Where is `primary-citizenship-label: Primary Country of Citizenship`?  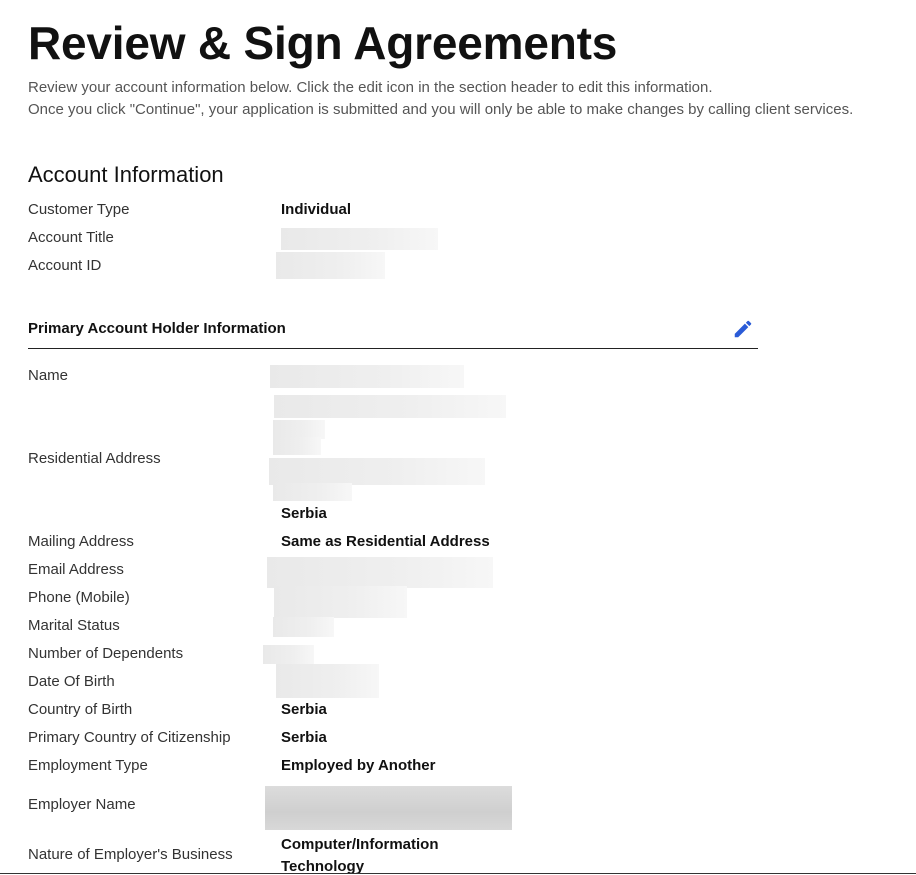 primary-citizenship-label: Primary Country of Citizenship is located at coordinates (129, 737).